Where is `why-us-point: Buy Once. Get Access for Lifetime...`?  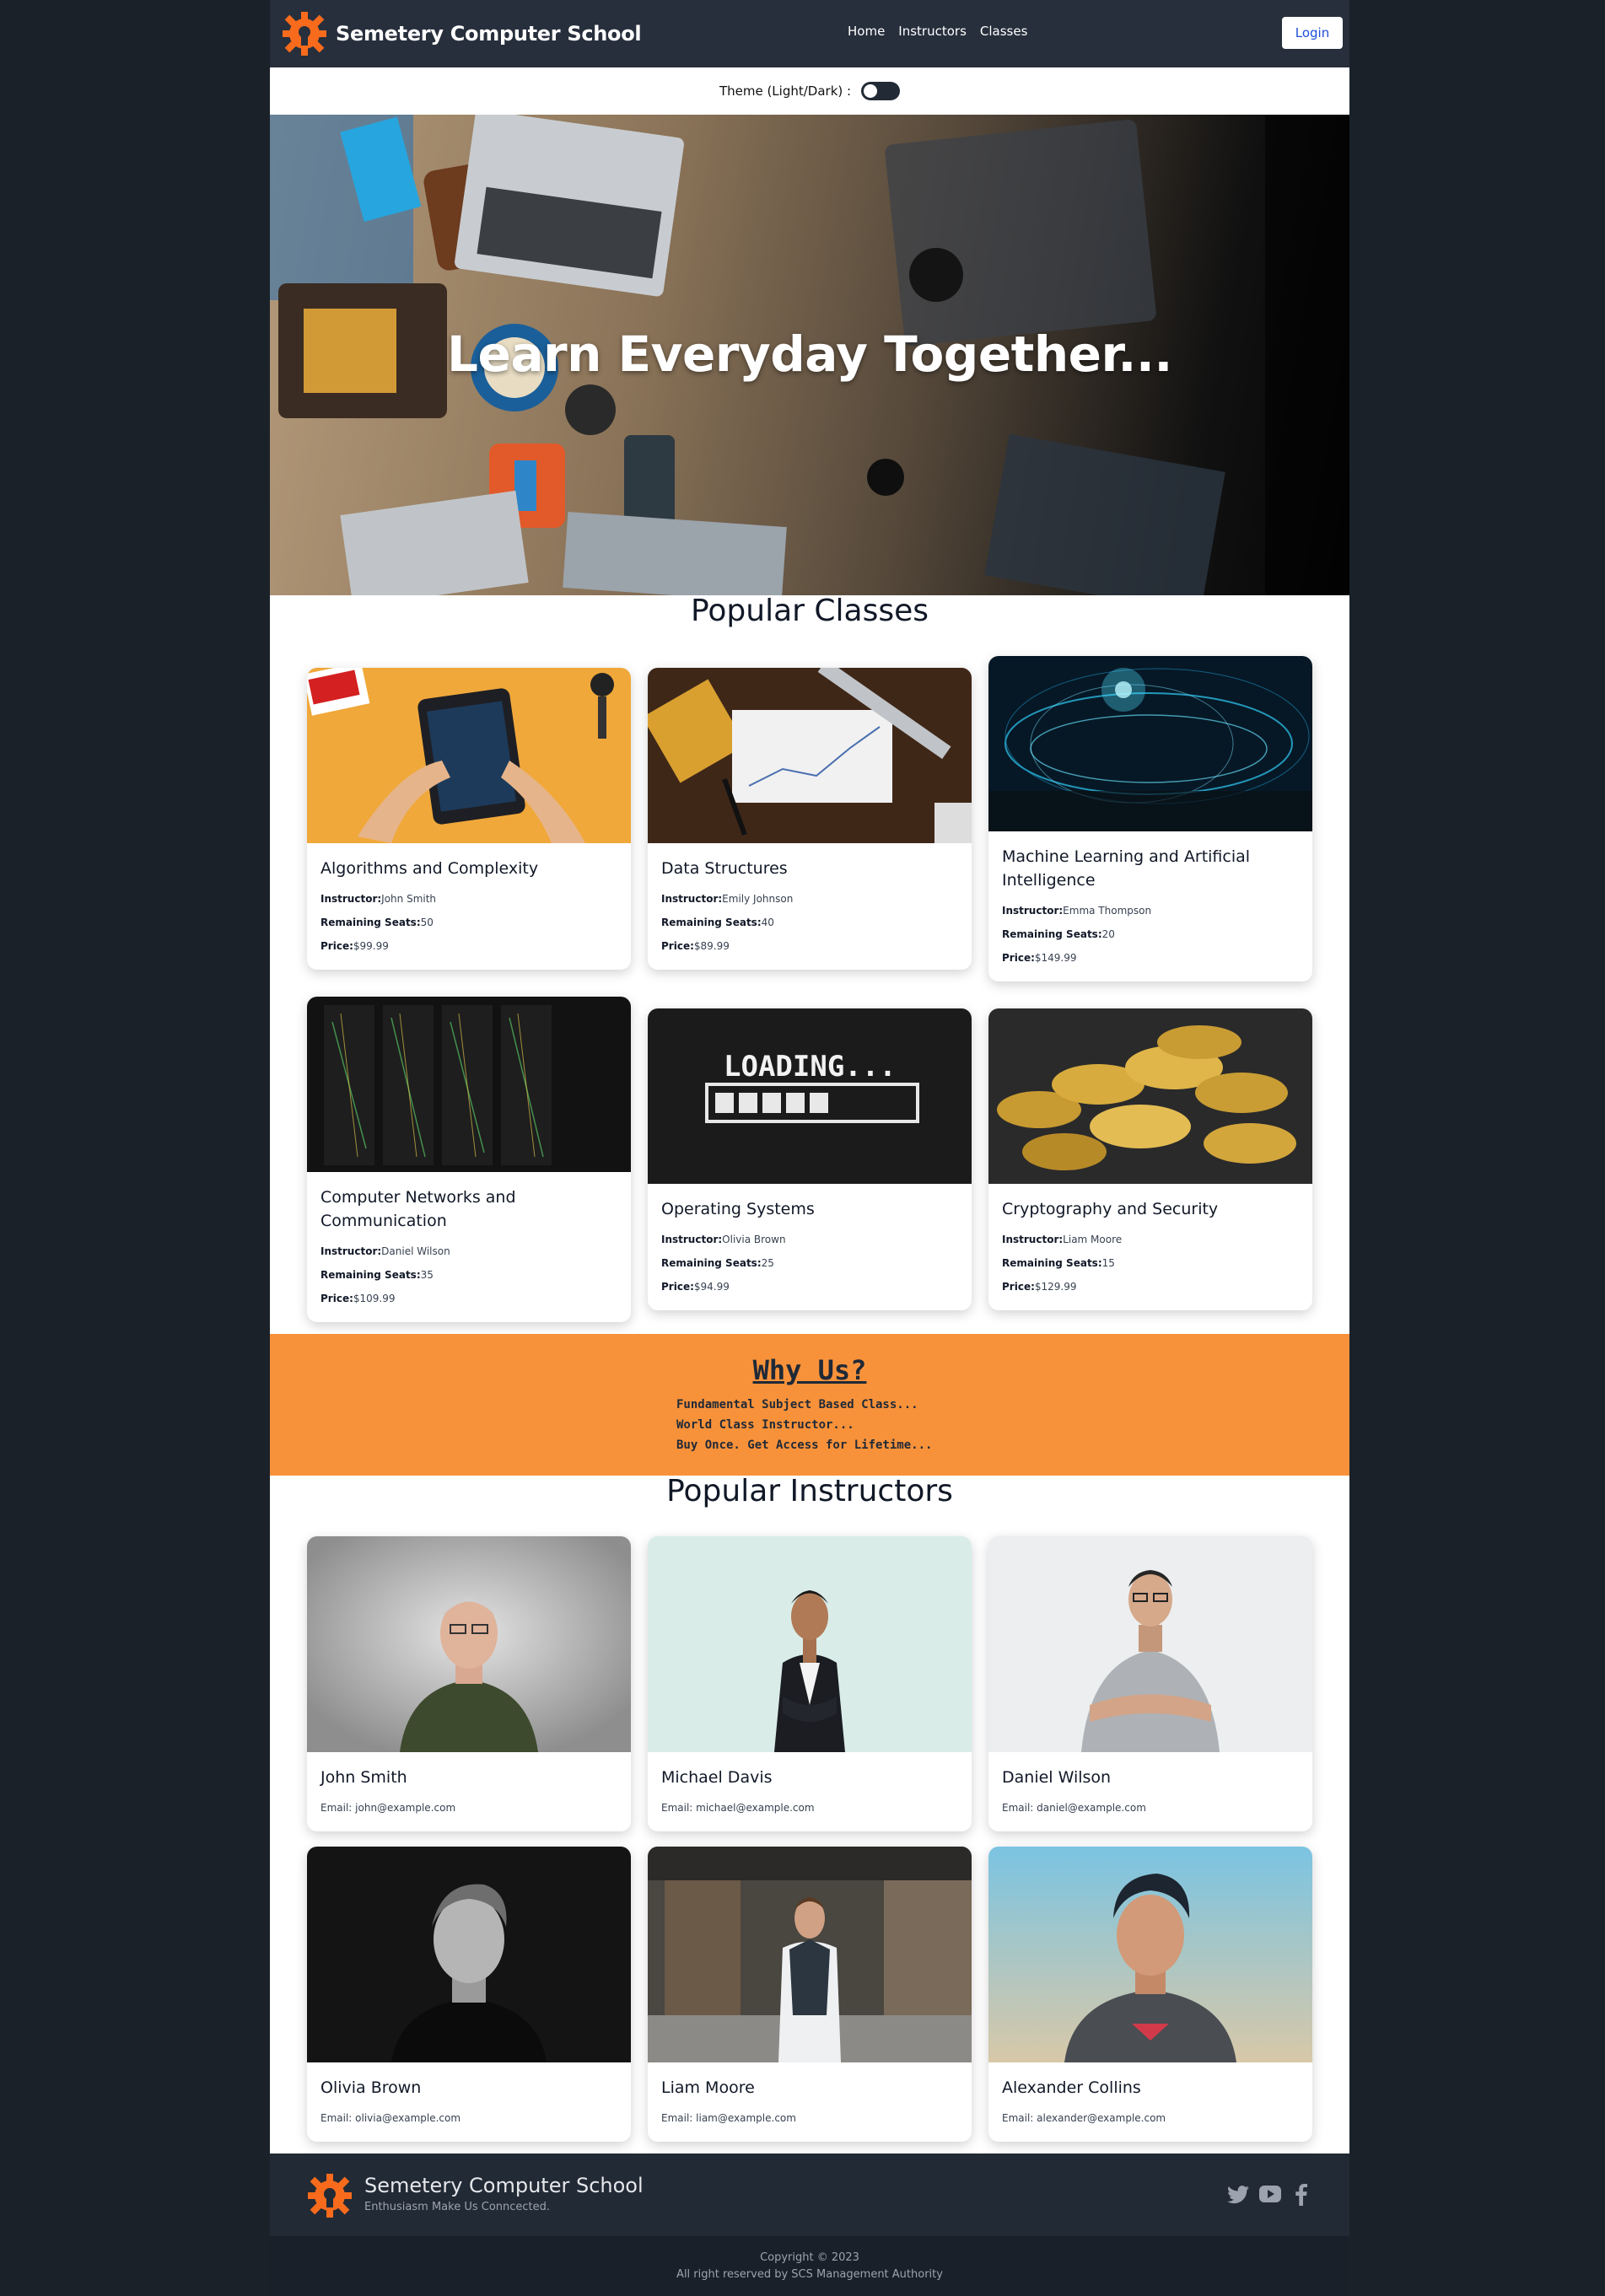
why-us-point: Buy Once. Get Access for Lifetime... is located at coordinates (804, 1445).